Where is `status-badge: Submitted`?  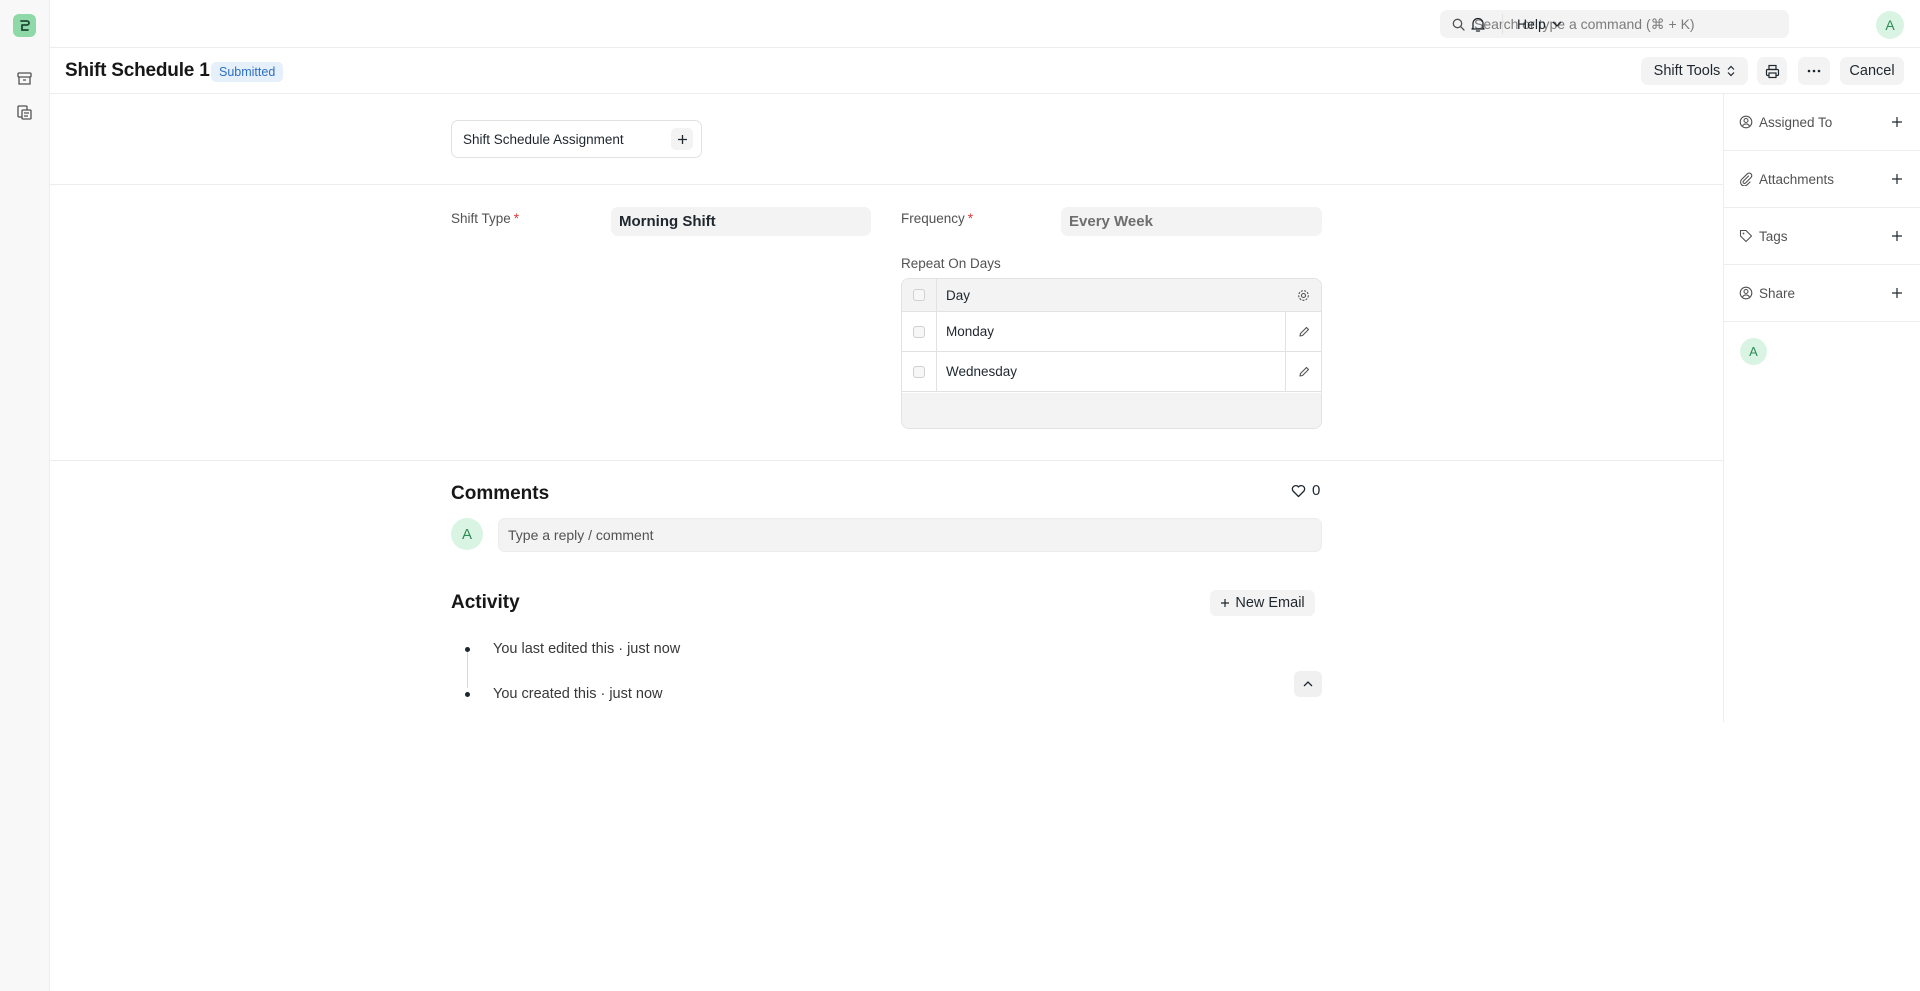
status-badge: Submitted is located at coordinates (247, 72).